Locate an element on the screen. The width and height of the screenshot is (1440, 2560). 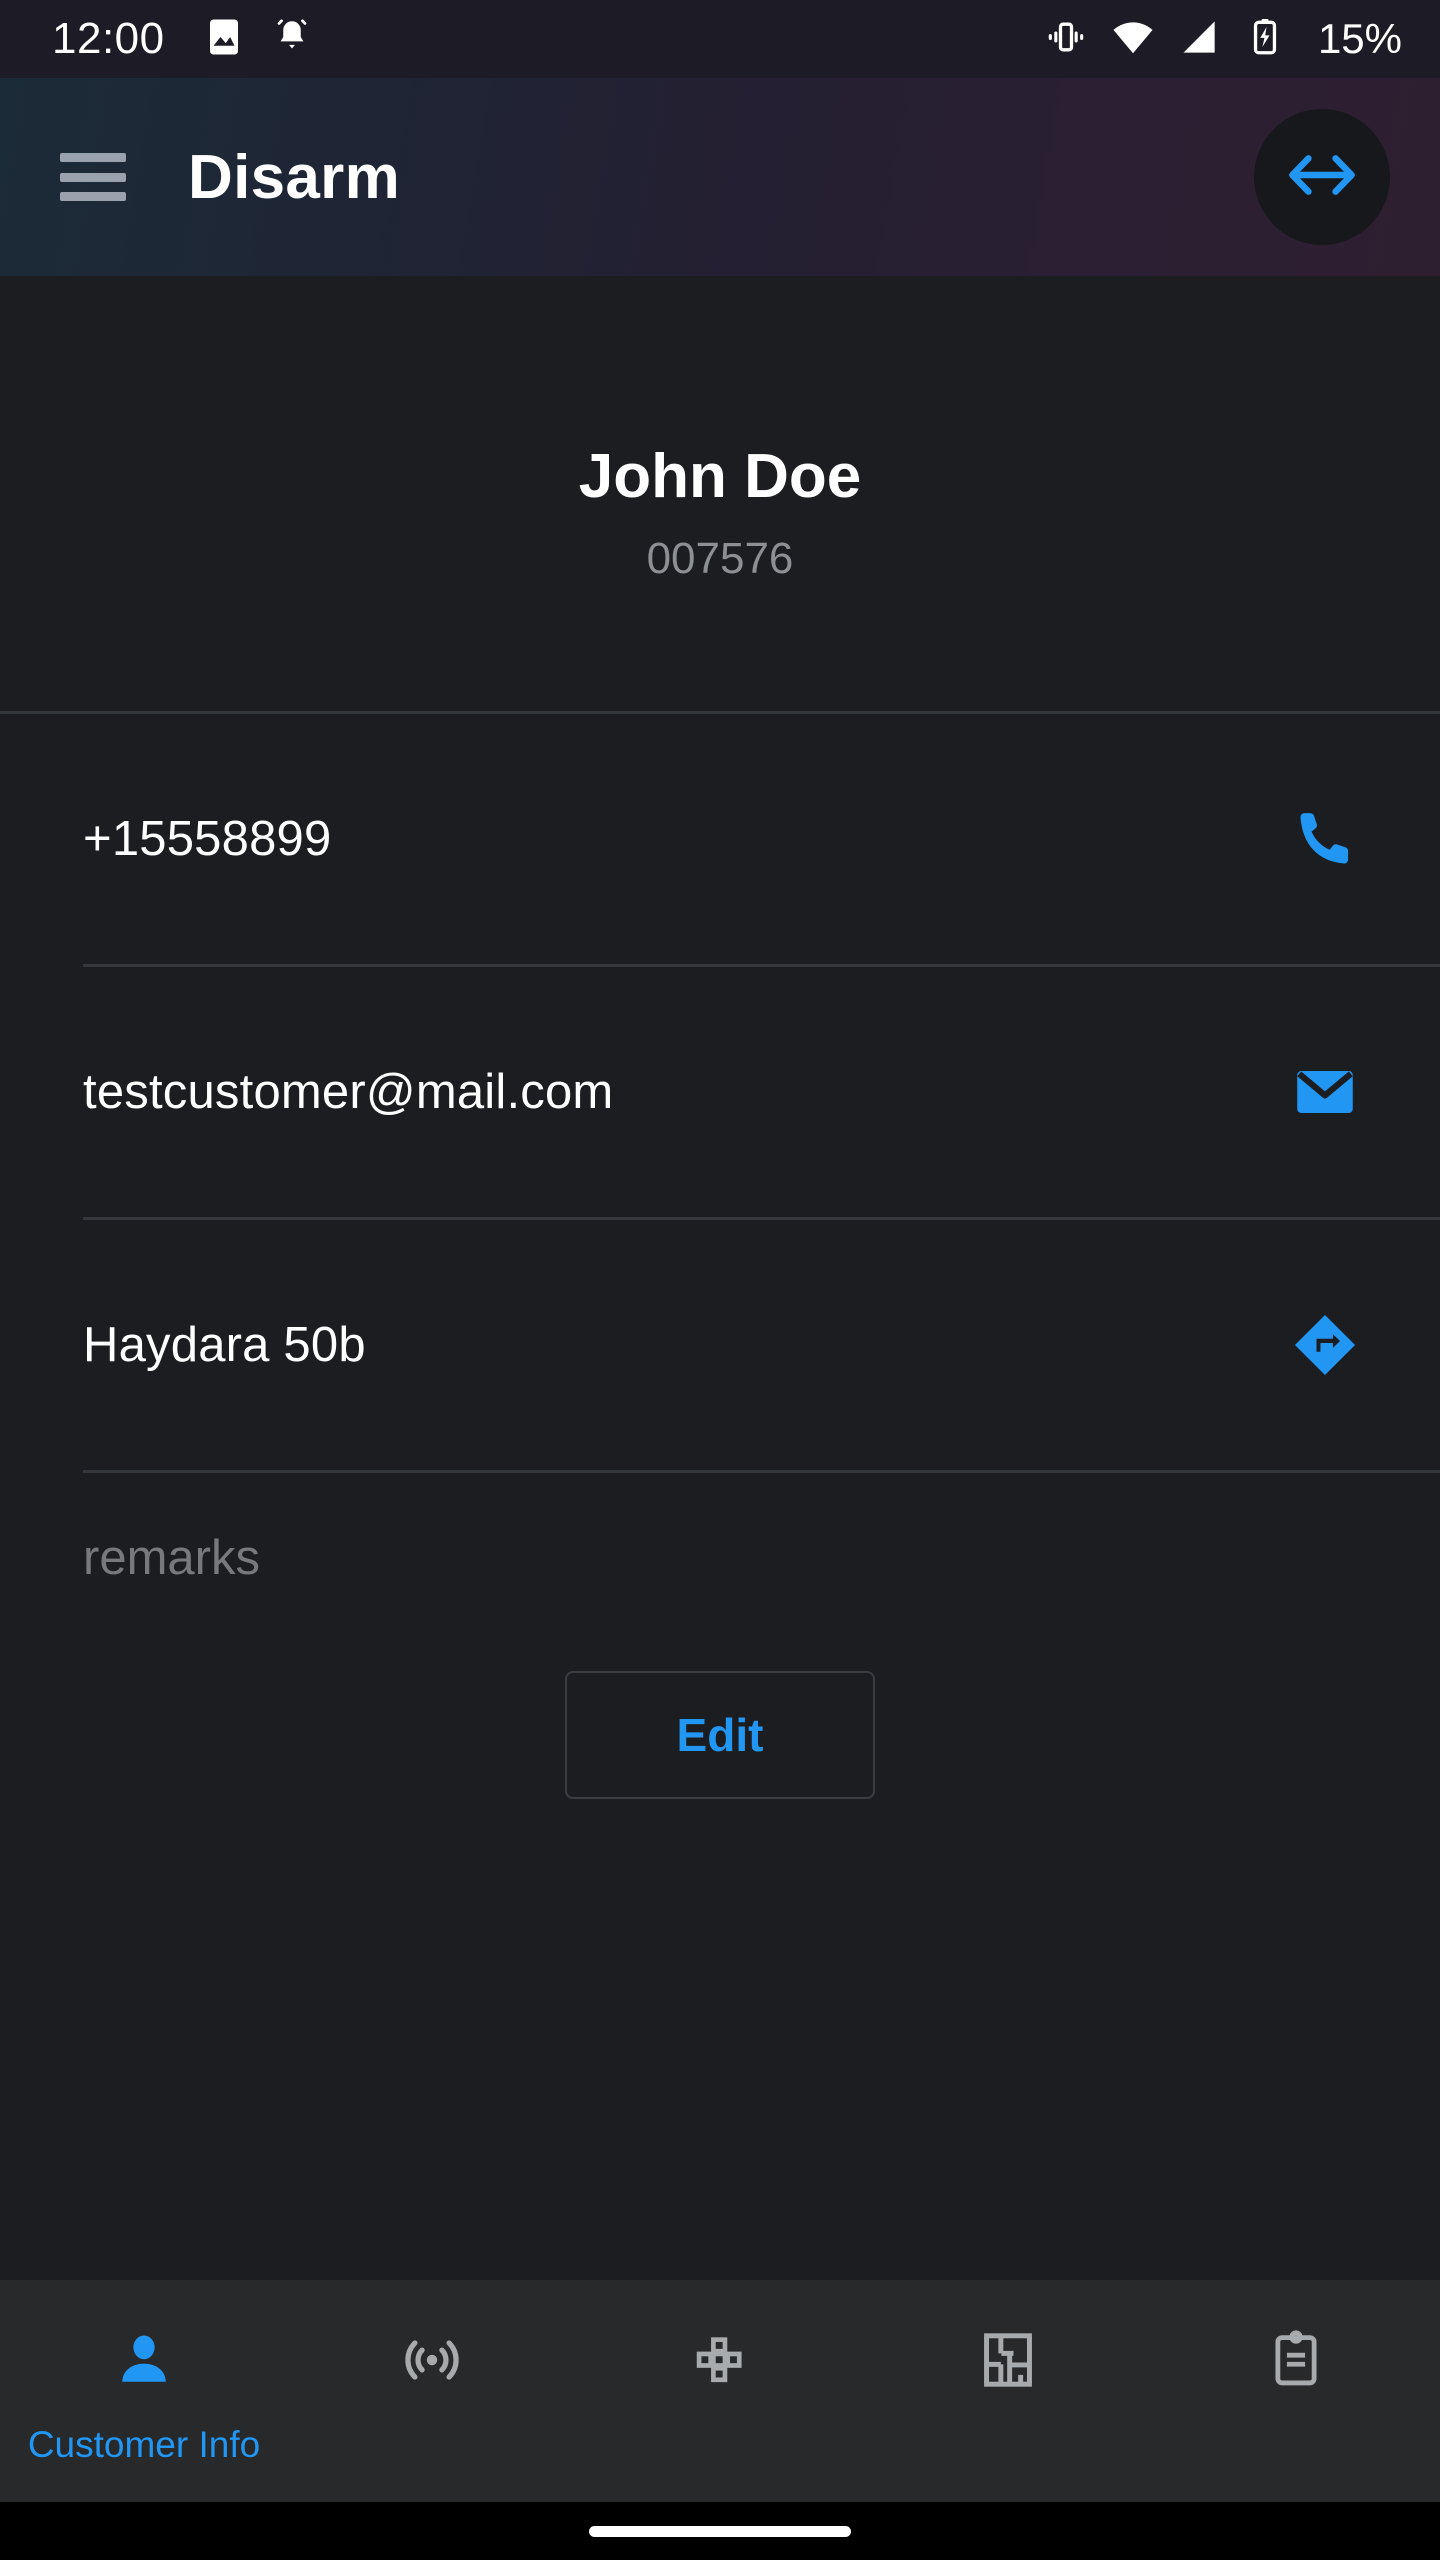
customer-id: 007576 is located at coordinates (720, 558).